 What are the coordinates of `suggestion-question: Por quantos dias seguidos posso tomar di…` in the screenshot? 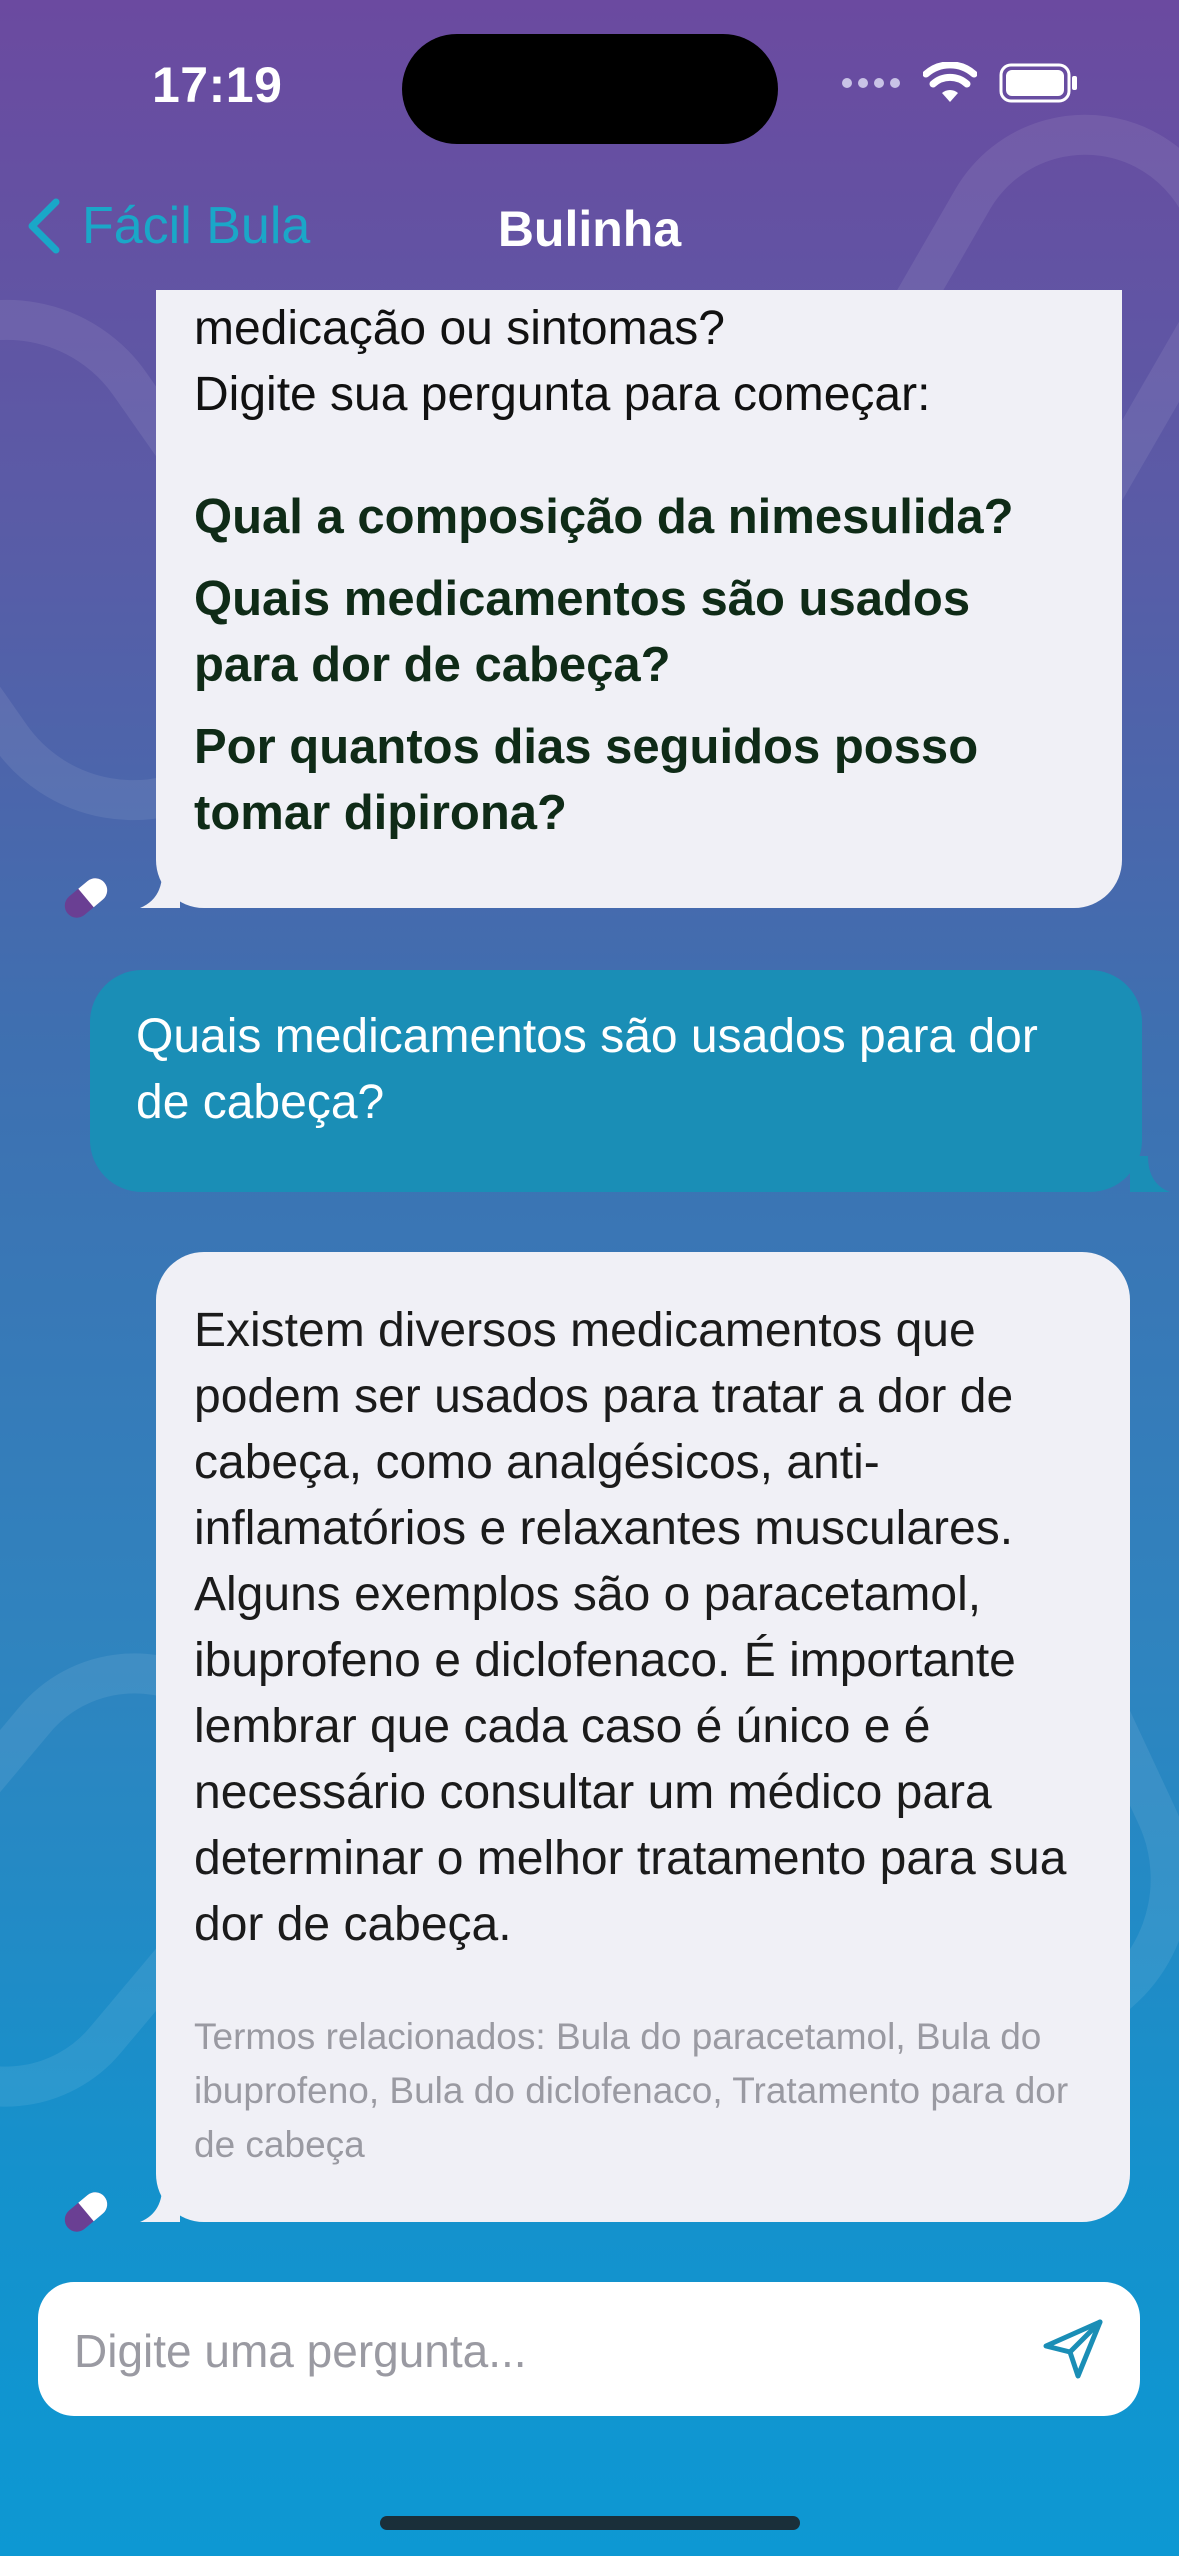 It's located at (604, 780).